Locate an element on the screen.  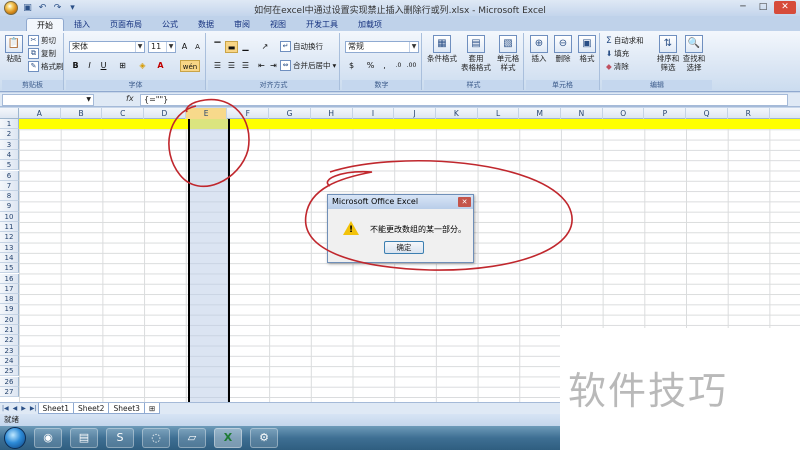
align-right-button: ☰ is located at coordinates (245, 66).